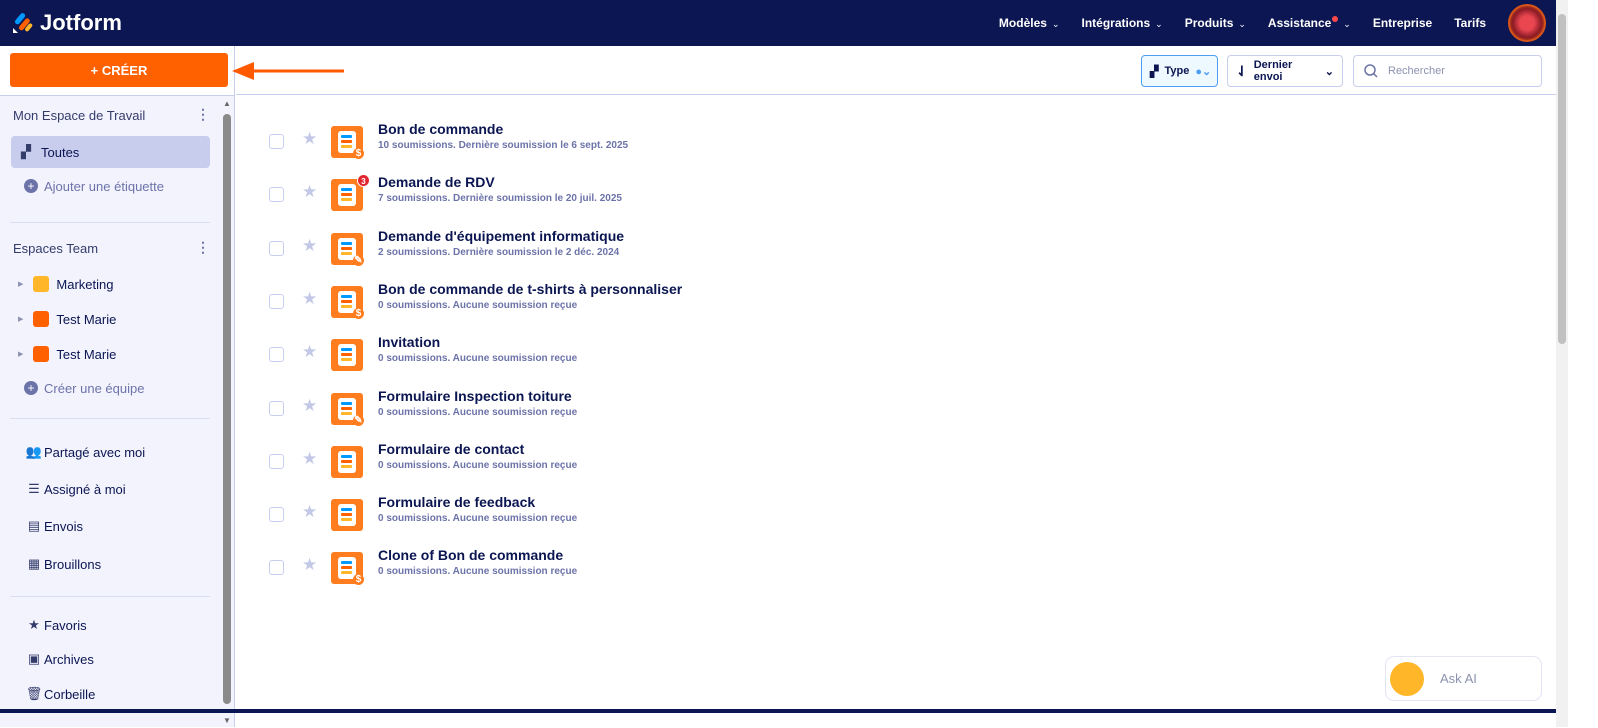 The height and width of the screenshot is (728, 1598). What do you see at coordinates (1562, 363) in the screenshot?
I see `page-scrollbar` at bounding box center [1562, 363].